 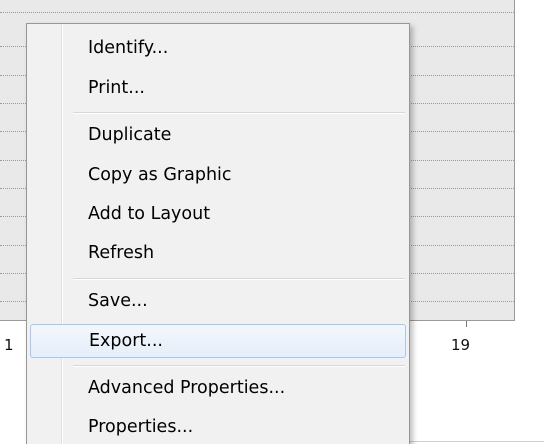 I want to click on bottom-divider, so click(x=471, y=441).